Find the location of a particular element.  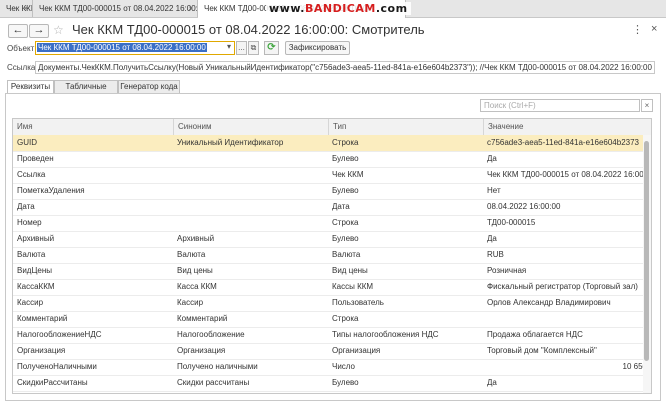

star-icon: ☆ is located at coordinates (58, 30).